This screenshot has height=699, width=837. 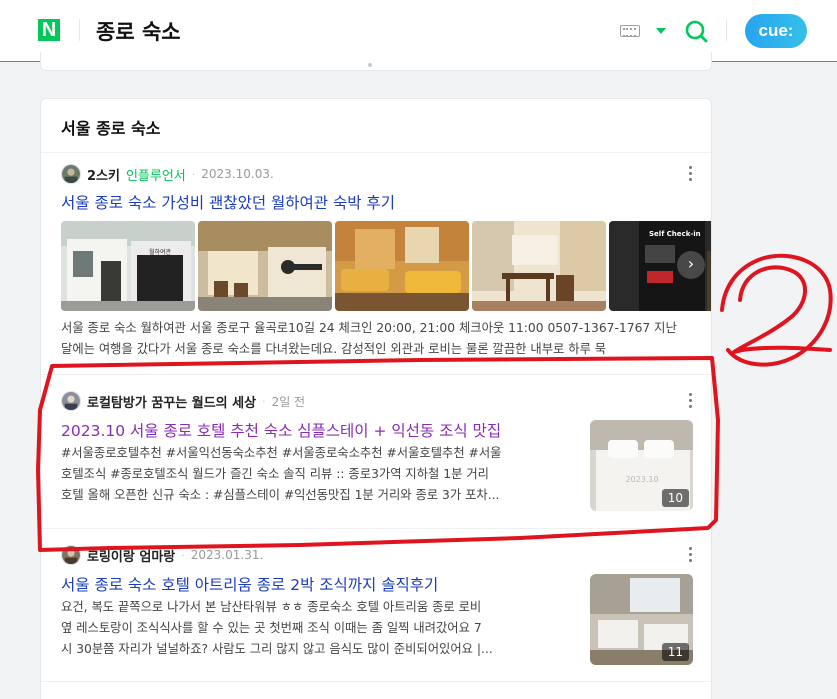 I want to click on author-name: 2스키, so click(x=103, y=174).